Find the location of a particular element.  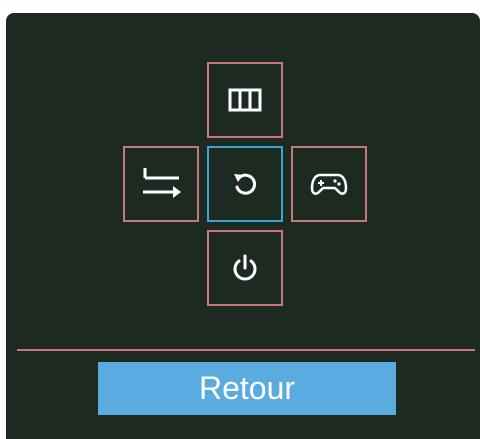

picture-mode-button is located at coordinates (245, 100).